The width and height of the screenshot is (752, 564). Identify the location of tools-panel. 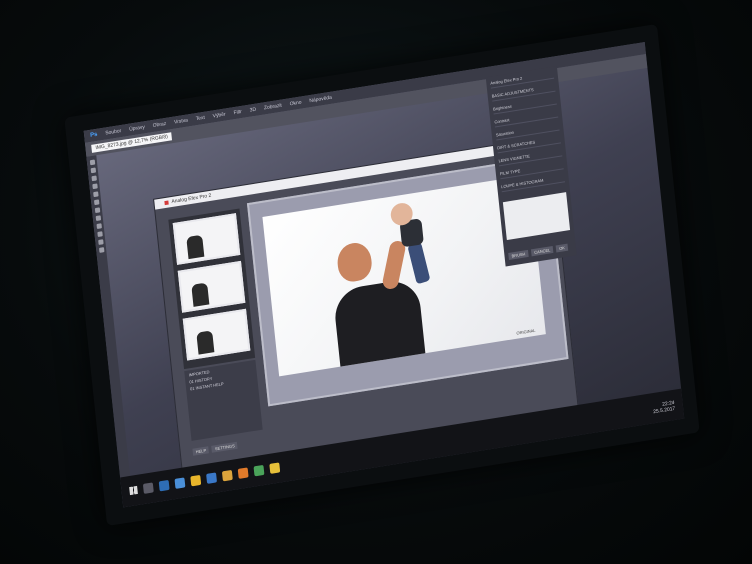
(108, 316).